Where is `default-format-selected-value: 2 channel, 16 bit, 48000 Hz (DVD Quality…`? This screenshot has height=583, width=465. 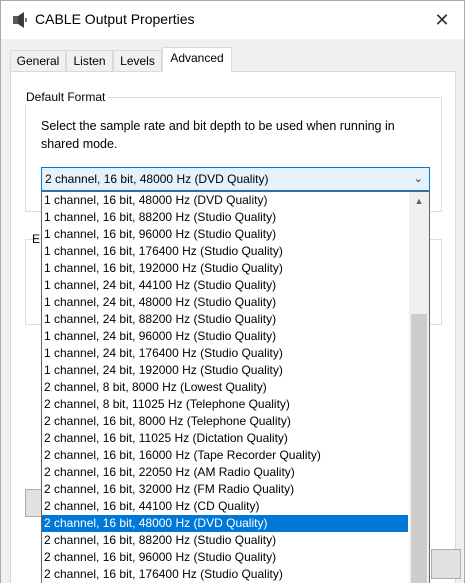
default-format-selected-value: 2 channel, 16 bit, 48000 Hz (DVD Quality… is located at coordinates (157, 179).